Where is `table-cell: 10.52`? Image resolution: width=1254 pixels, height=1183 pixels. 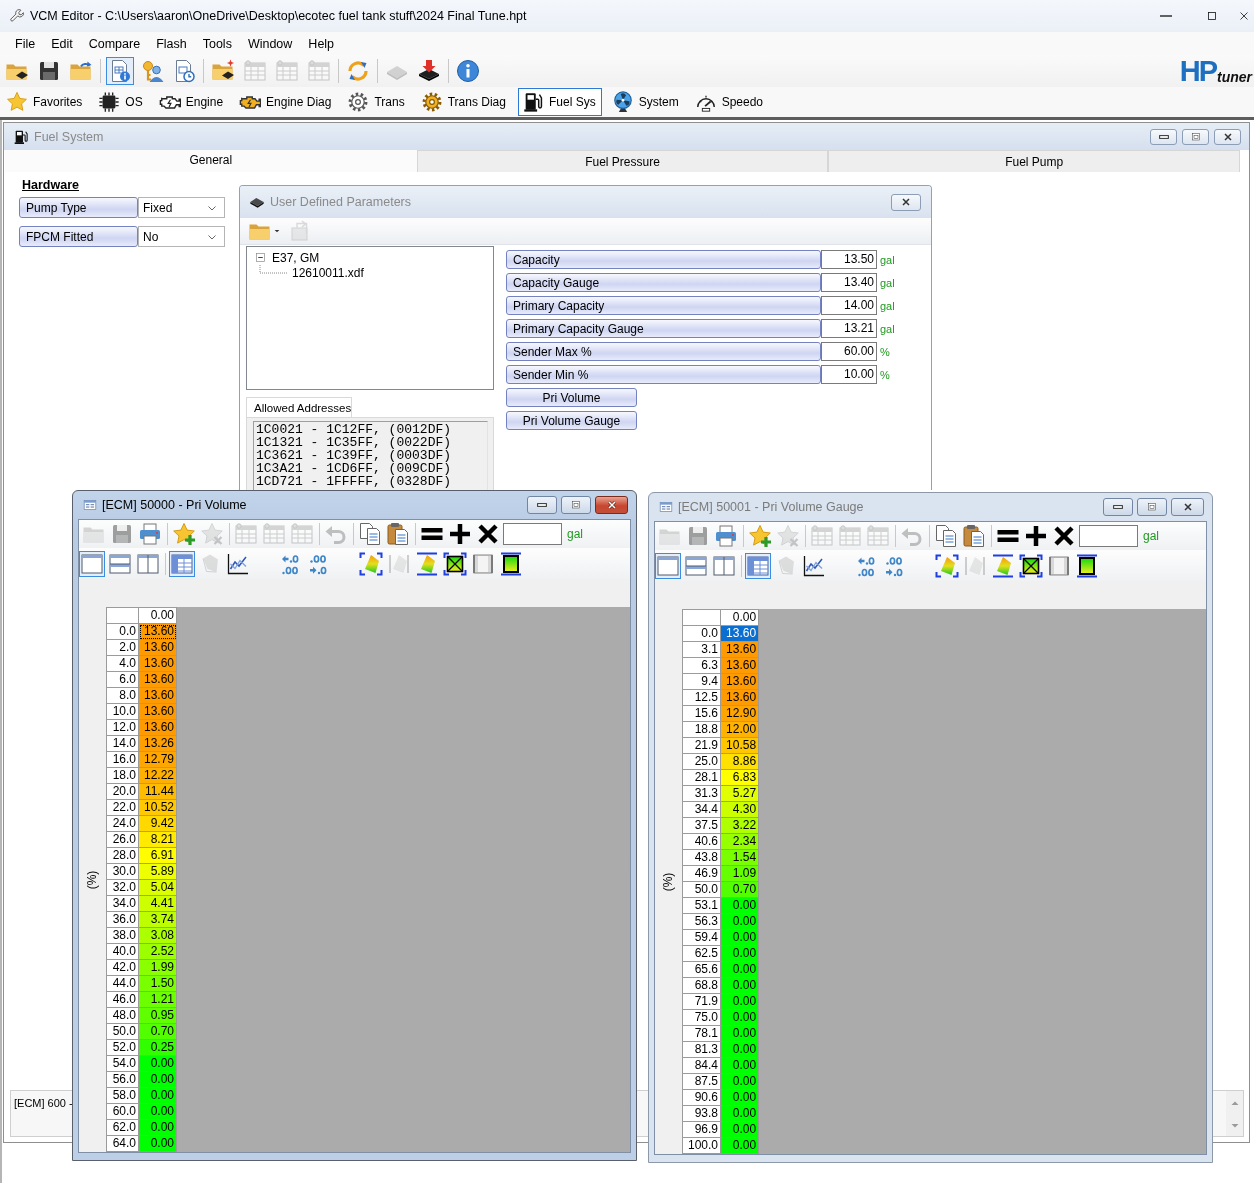 table-cell: 10.52 is located at coordinates (158, 808).